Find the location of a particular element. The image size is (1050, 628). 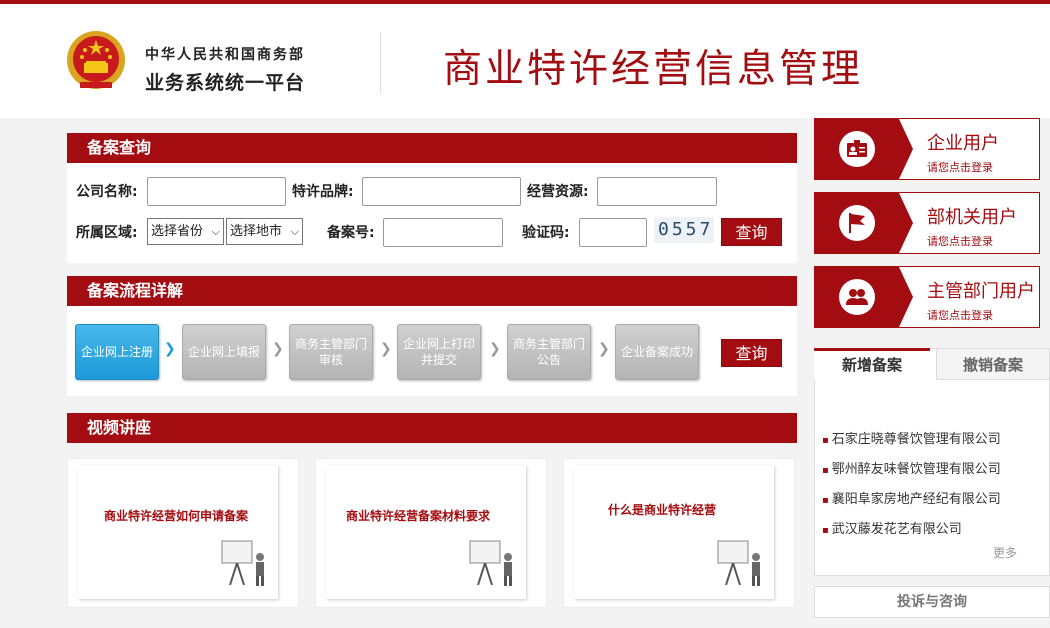

list-item: ▪ 鄂州醉友味餐饮管理有限公司 is located at coordinates (911, 467).